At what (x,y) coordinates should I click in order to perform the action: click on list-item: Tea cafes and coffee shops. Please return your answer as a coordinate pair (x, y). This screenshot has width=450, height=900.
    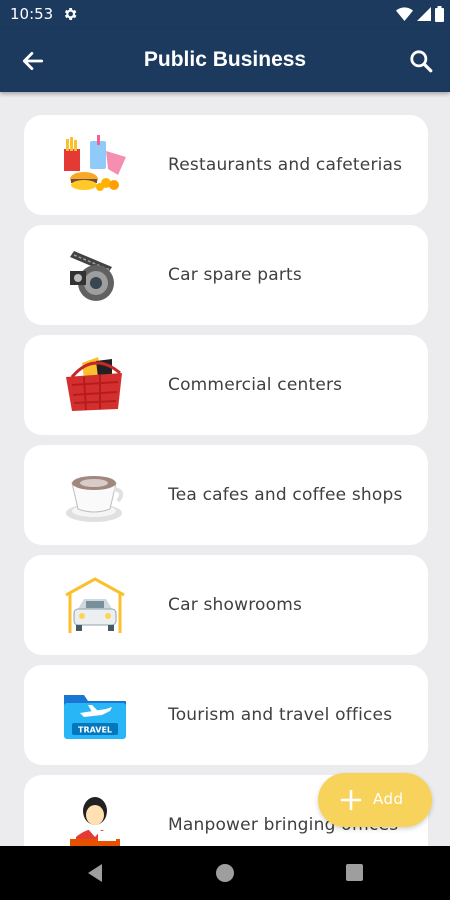
    Looking at the image, I should click on (226, 495).